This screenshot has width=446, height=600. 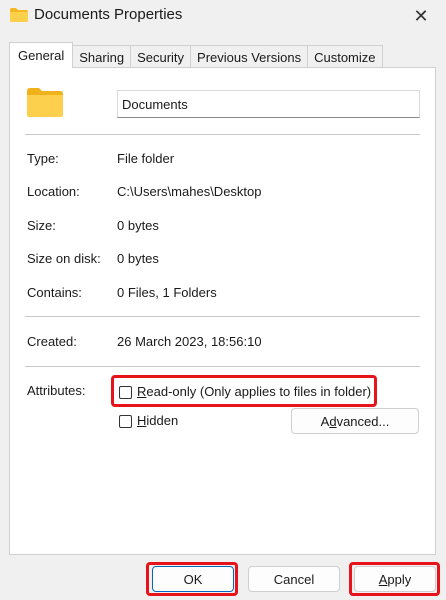 I want to click on tab-sharing: Sharing, so click(x=102, y=56).